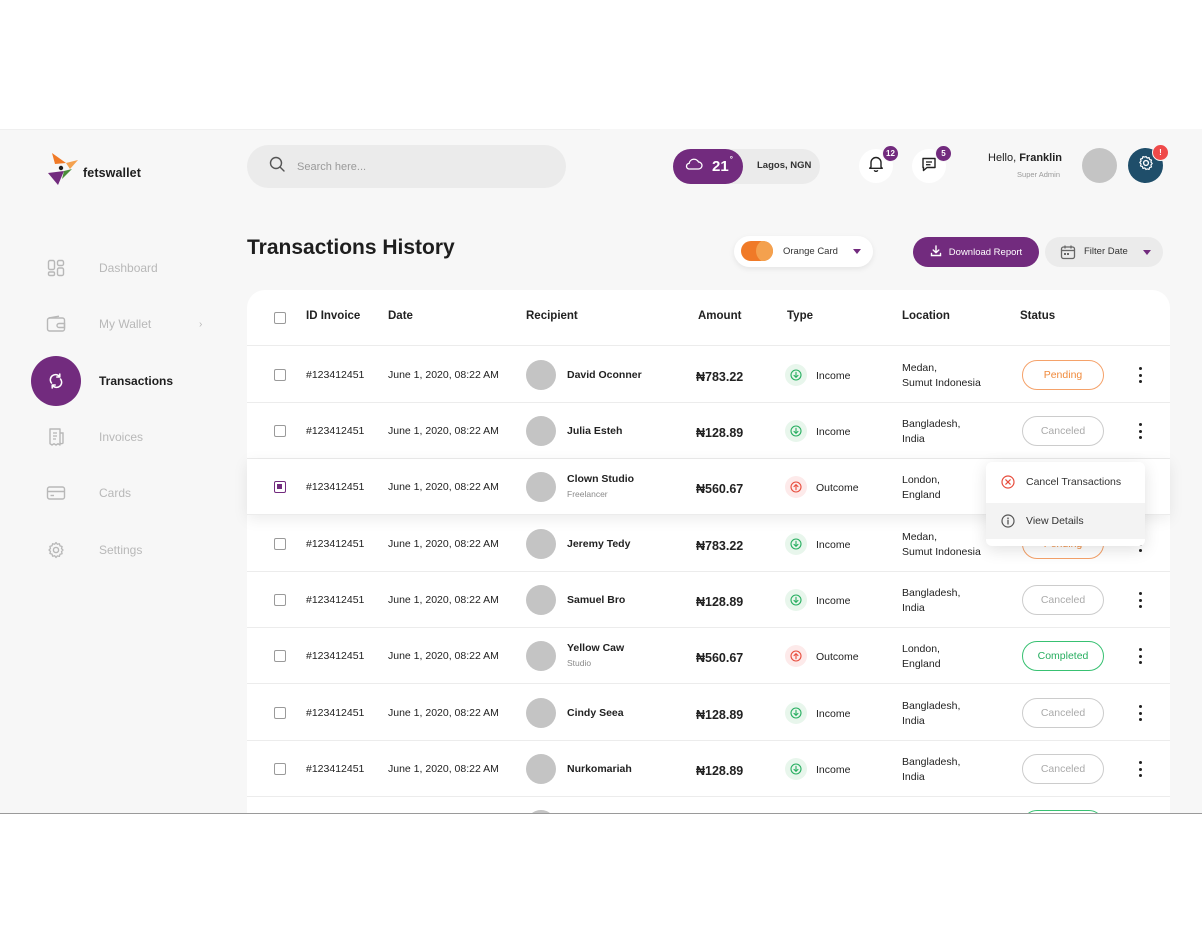 Image resolution: width=1202 pixels, height=944 pixels. What do you see at coordinates (201, 324) in the screenshot?
I see `chevron-right-icon: ›` at bounding box center [201, 324].